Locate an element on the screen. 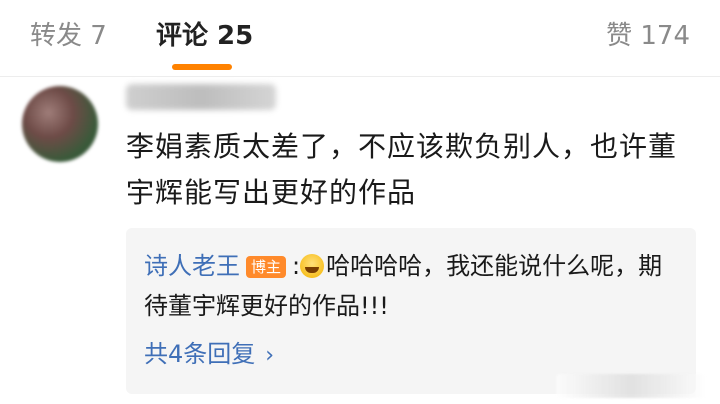 The image size is (720, 404). tab-comments: 评论 25 is located at coordinates (204, 36).